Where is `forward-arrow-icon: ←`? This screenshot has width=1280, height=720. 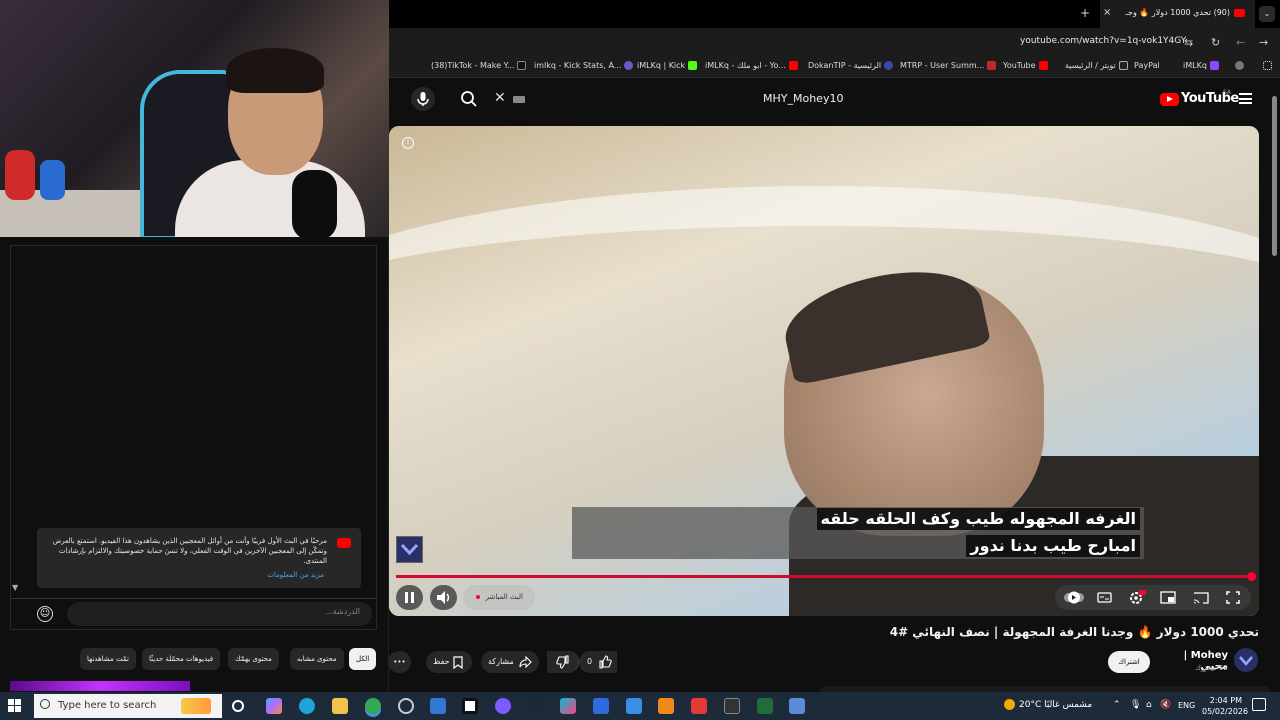 forward-arrow-icon: ← is located at coordinates (1240, 42).